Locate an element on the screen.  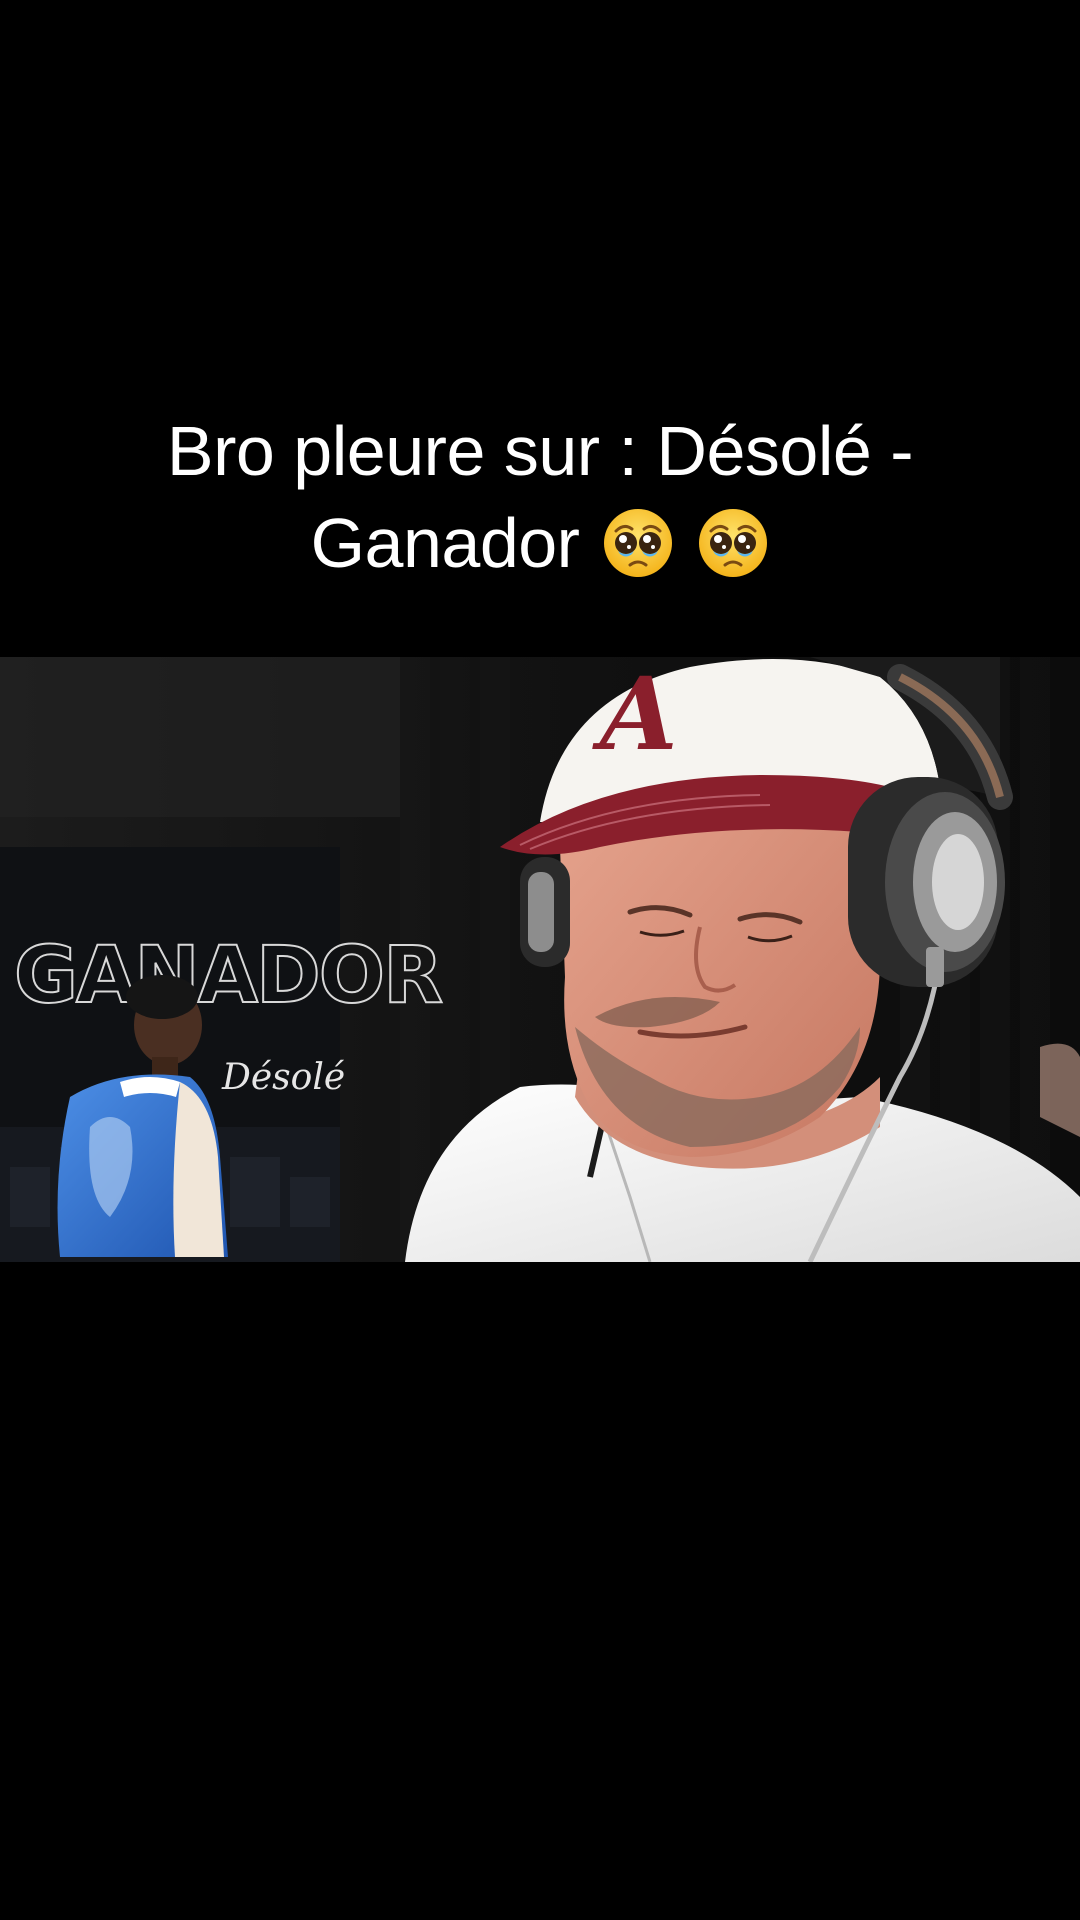
caption-line-2-text: Ganador is located at coordinates (445, 543).